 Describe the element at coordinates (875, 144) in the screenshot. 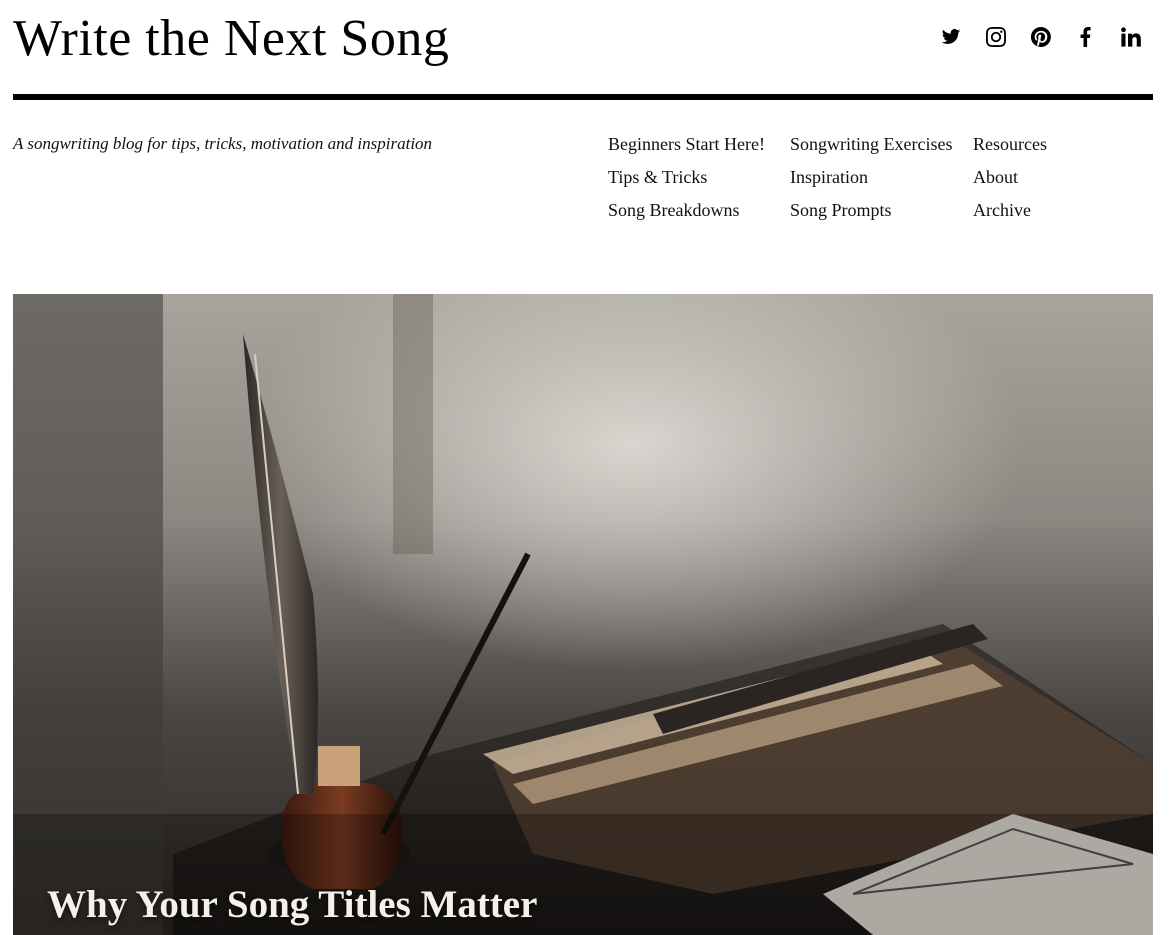

I see `nav-songwriting-exercises: Songwriting Exercises` at that location.